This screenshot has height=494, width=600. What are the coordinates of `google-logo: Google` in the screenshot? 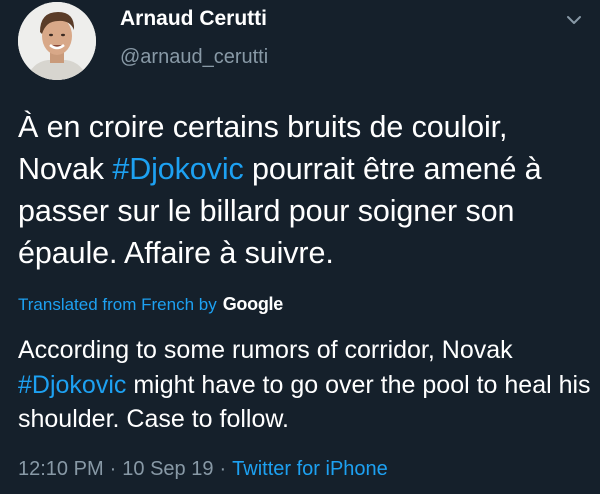 It's located at (253, 304).